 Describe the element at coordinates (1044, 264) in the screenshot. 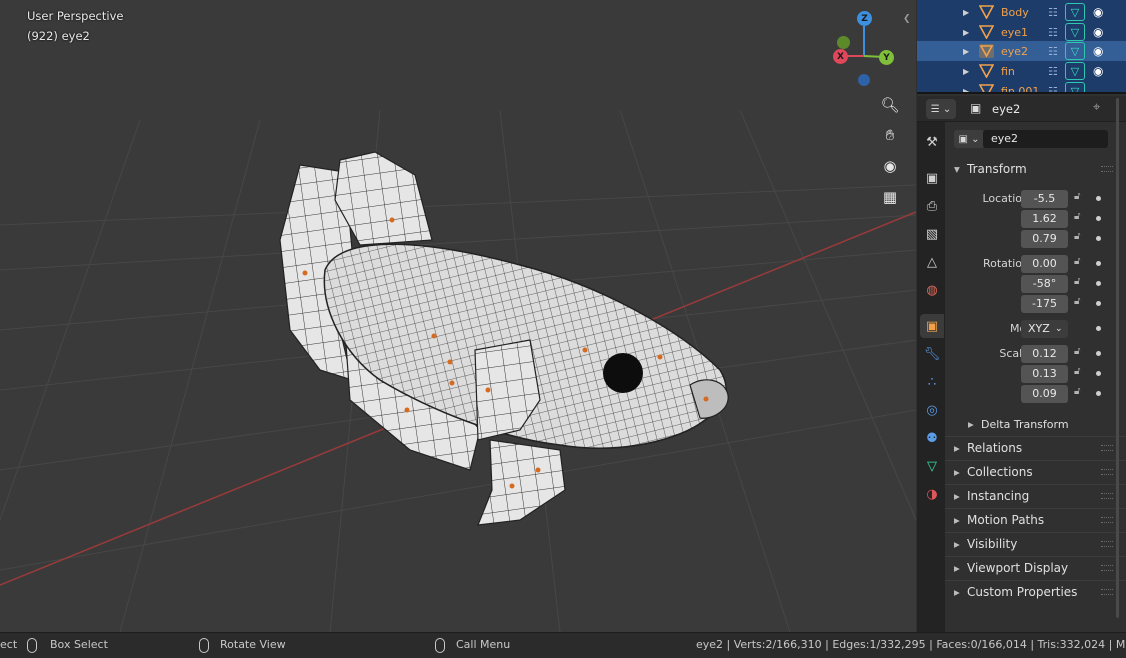

I see `rotation-x-field: 0.00` at that location.